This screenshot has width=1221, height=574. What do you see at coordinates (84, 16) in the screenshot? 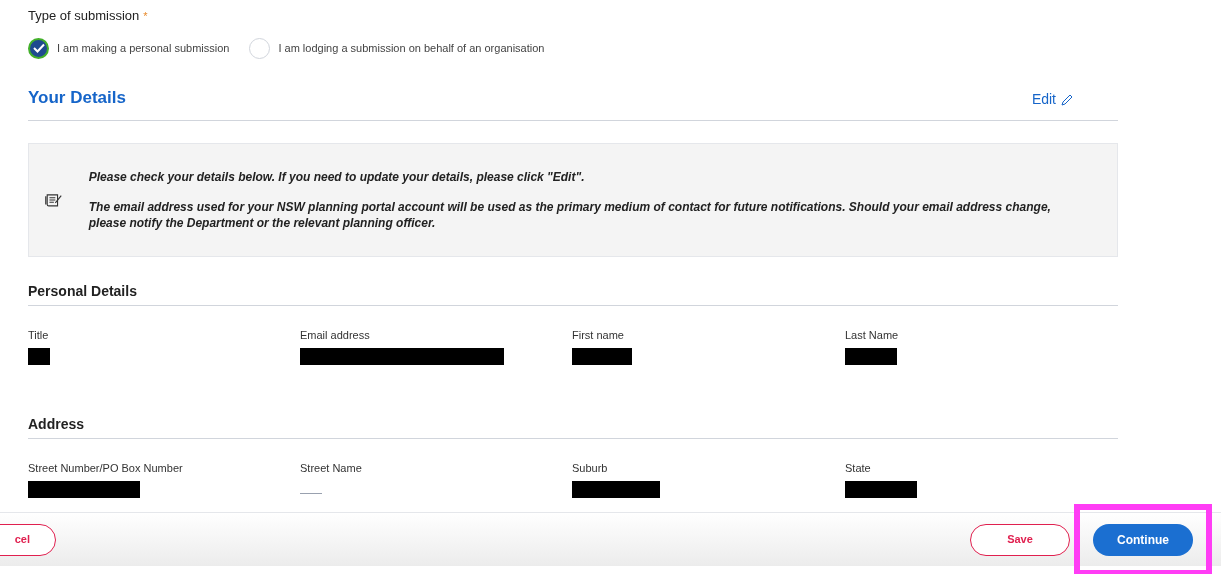
I see `field-label: Type of submission` at bounding box center [84, 16].